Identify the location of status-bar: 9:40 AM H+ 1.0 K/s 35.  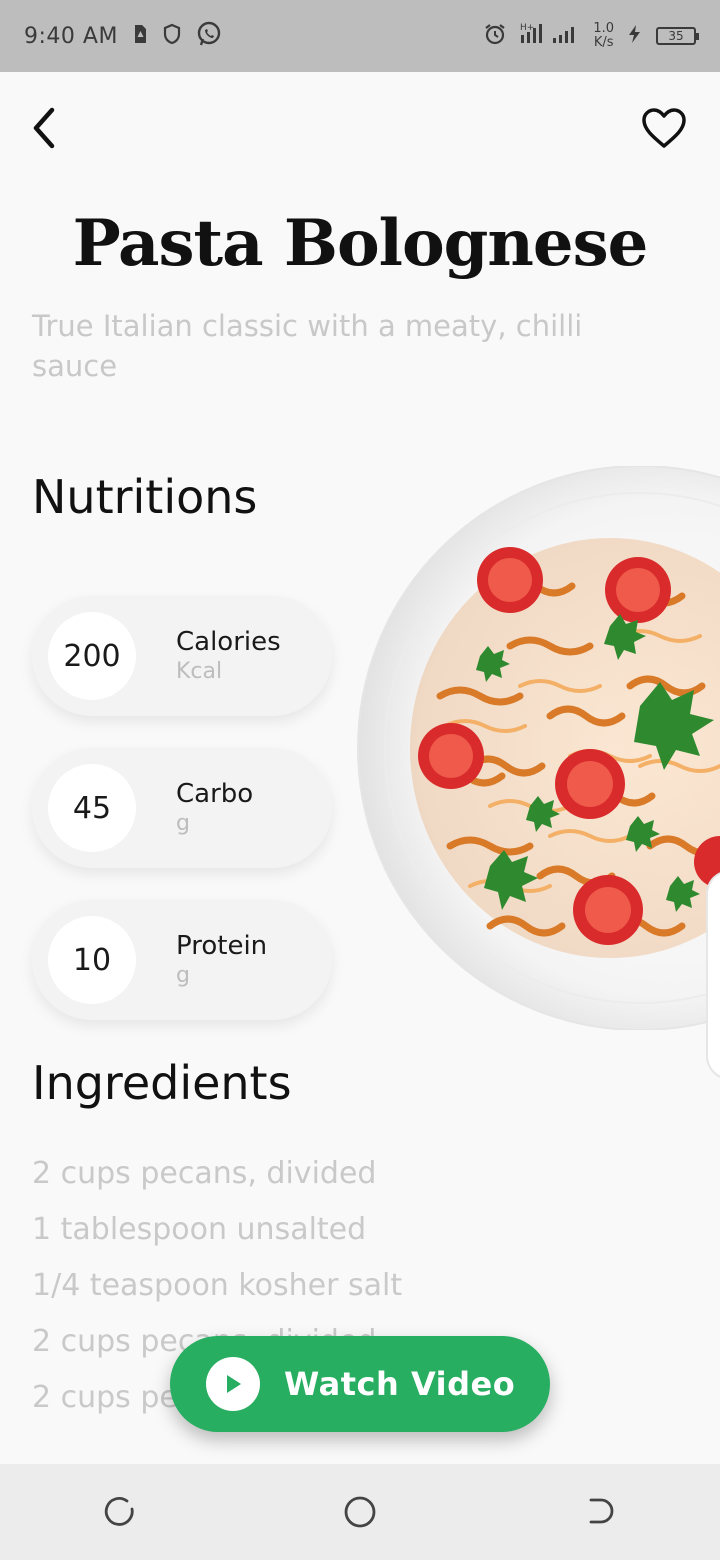
(360, 36).